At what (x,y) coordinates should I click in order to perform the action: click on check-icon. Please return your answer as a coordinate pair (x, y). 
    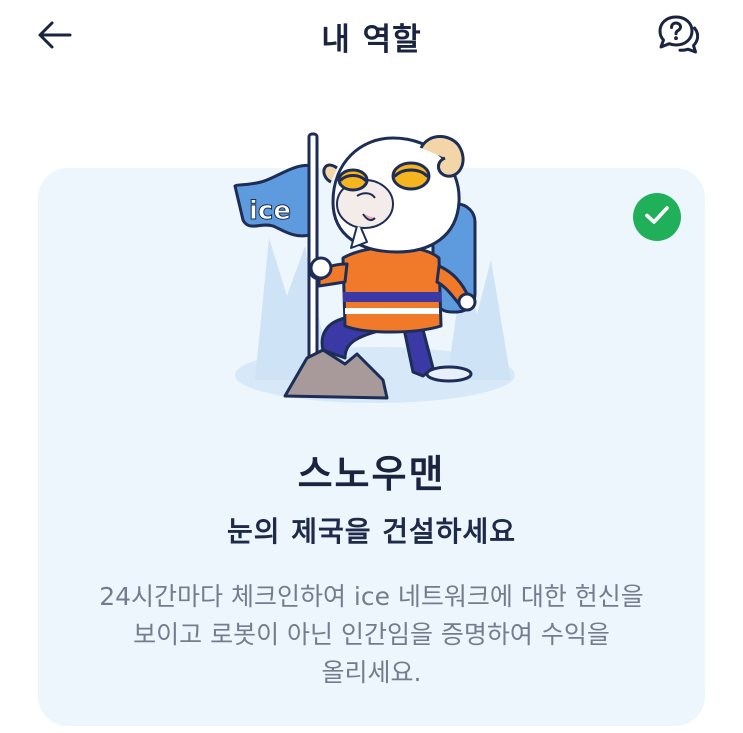
    Looking at the image, I should click on (657, 217).